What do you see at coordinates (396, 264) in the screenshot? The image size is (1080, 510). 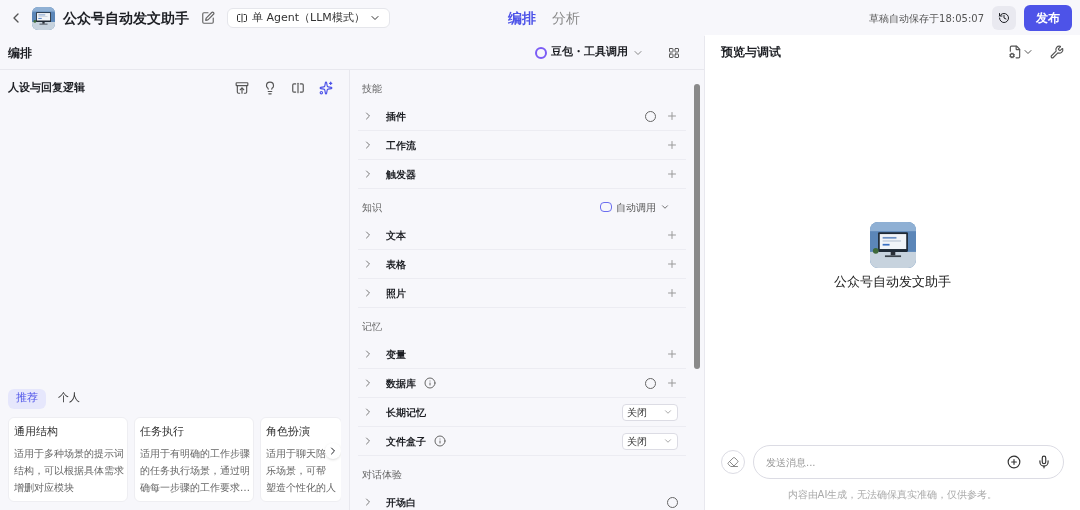 I see `skill-name: 表格` at bounding box center [396, 264].